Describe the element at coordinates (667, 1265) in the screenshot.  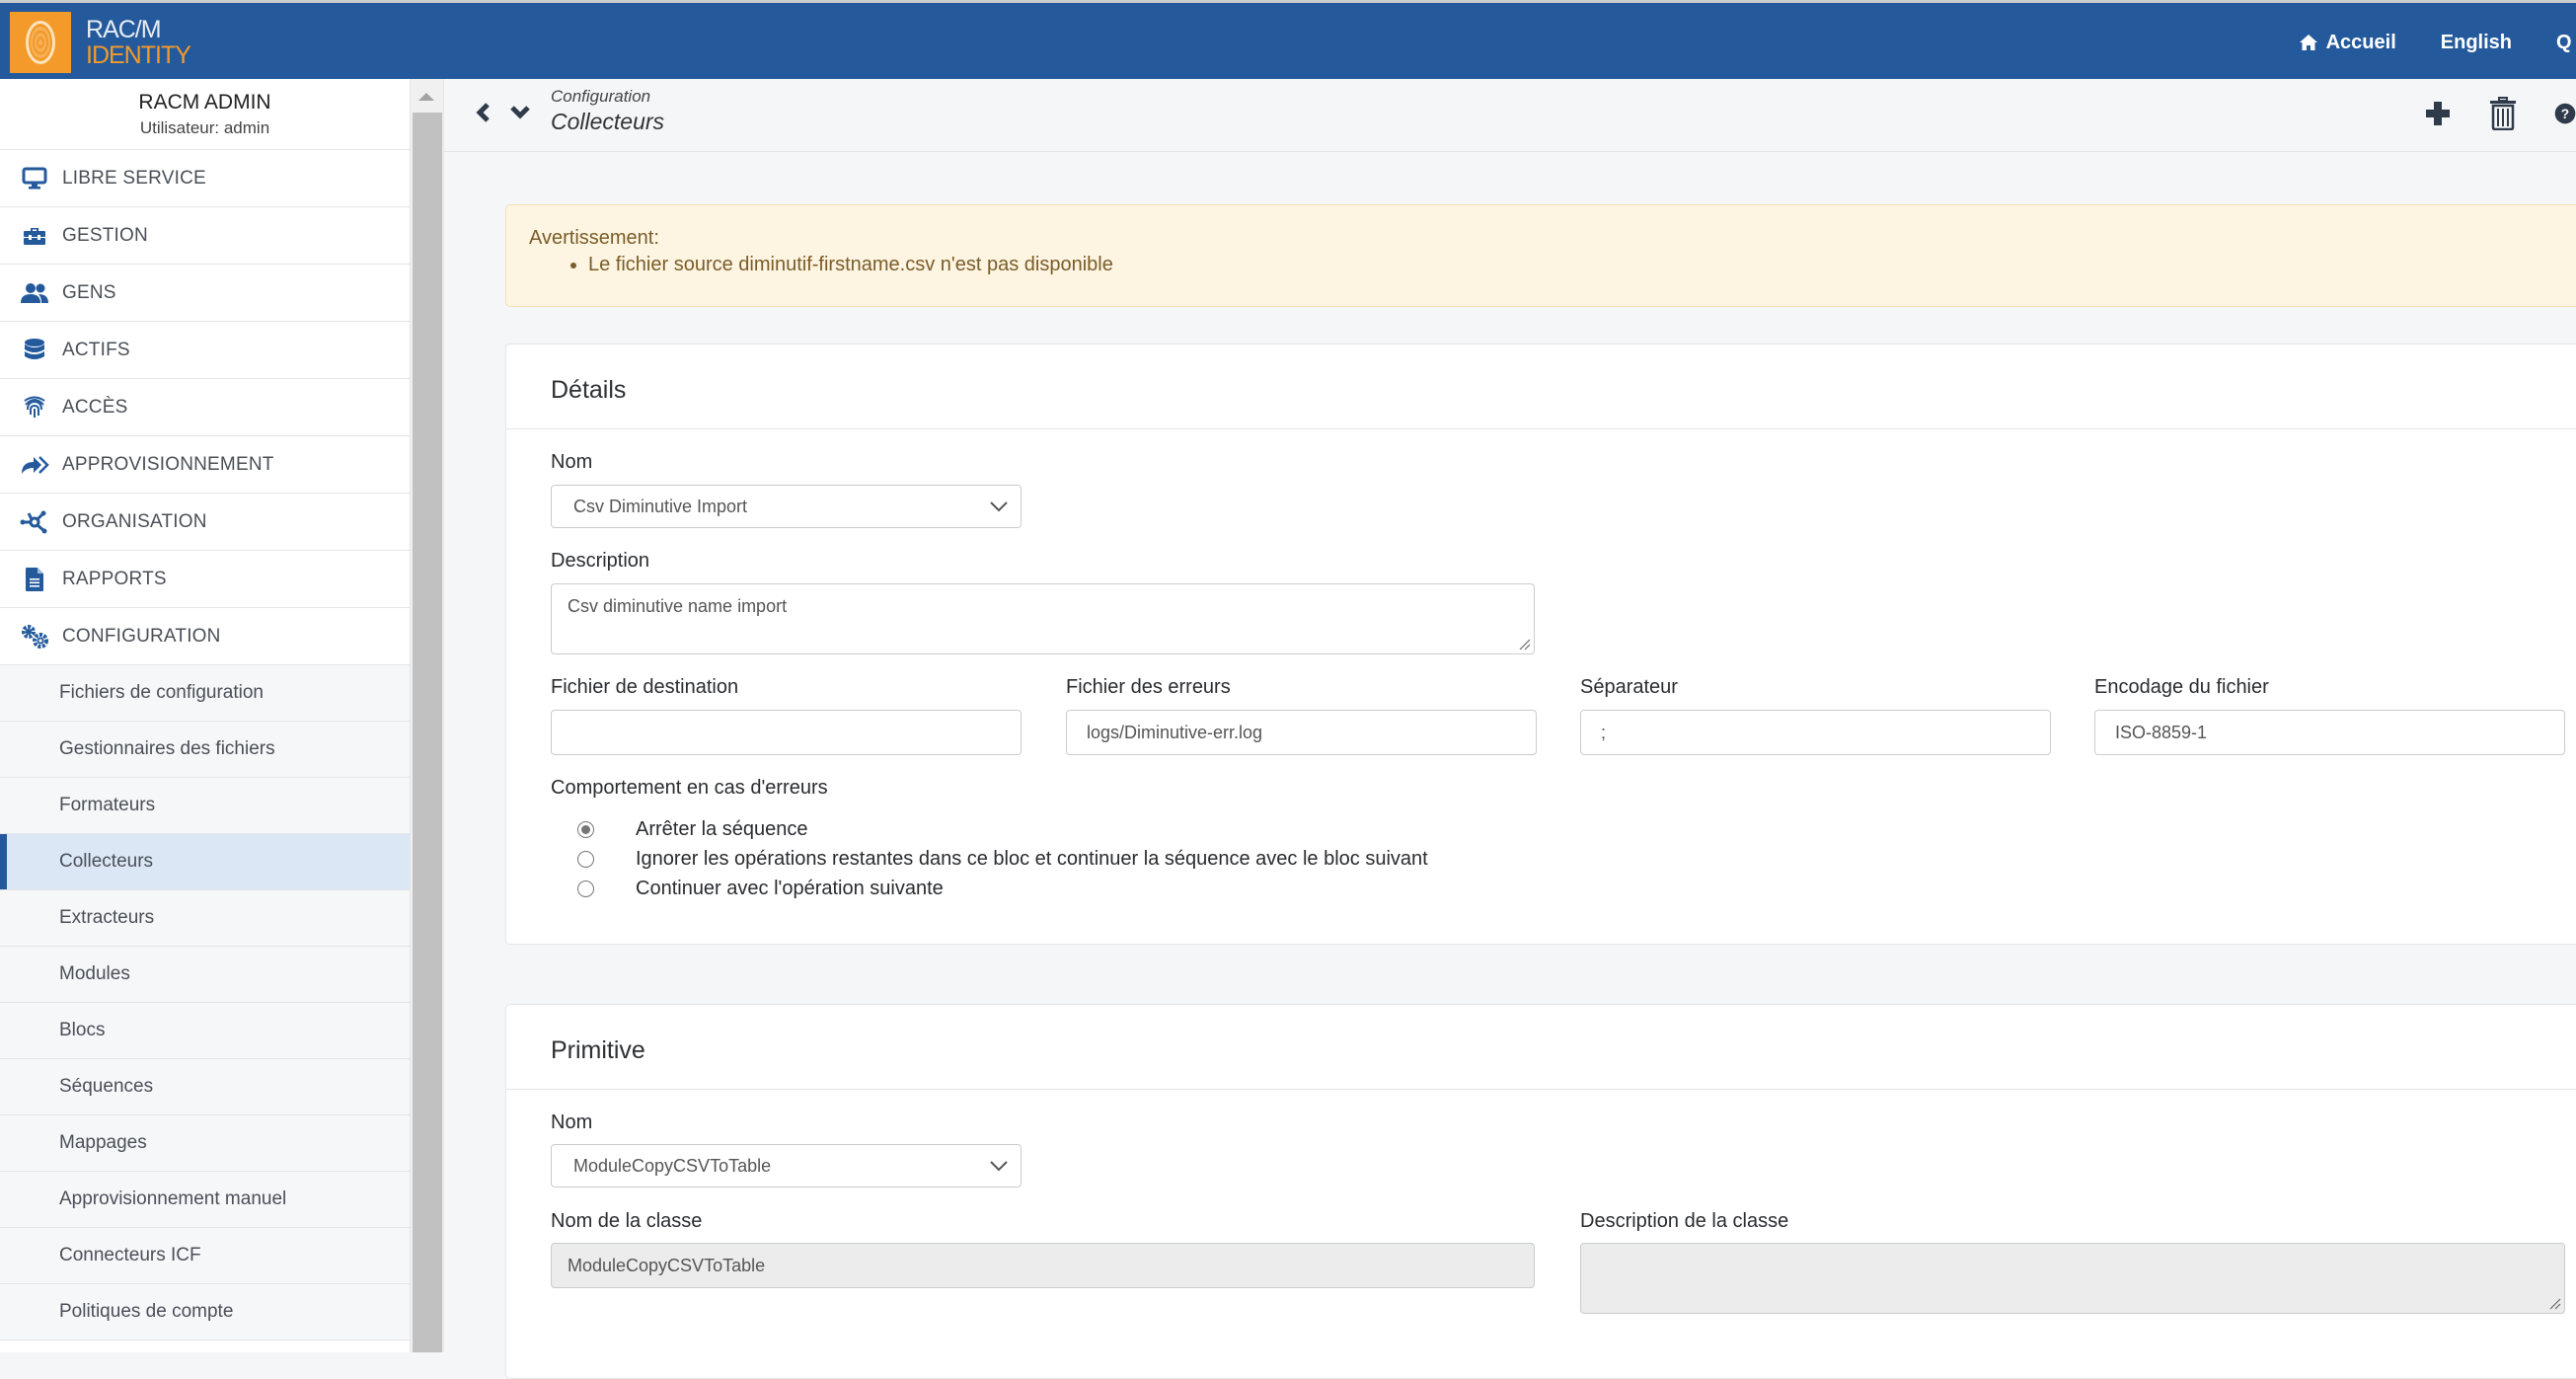
I see `class-name-value: ModuleCopyCSVToTable` at that location.